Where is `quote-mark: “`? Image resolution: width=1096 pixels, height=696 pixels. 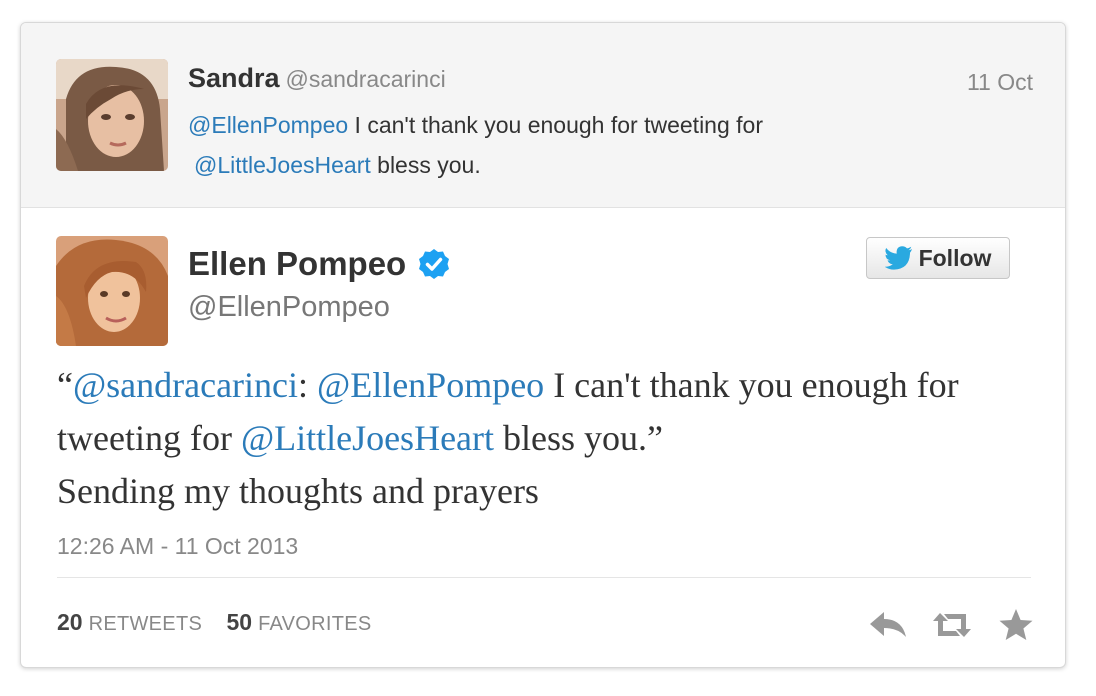
quote-mark: “ is located at coordinates (65, 385).